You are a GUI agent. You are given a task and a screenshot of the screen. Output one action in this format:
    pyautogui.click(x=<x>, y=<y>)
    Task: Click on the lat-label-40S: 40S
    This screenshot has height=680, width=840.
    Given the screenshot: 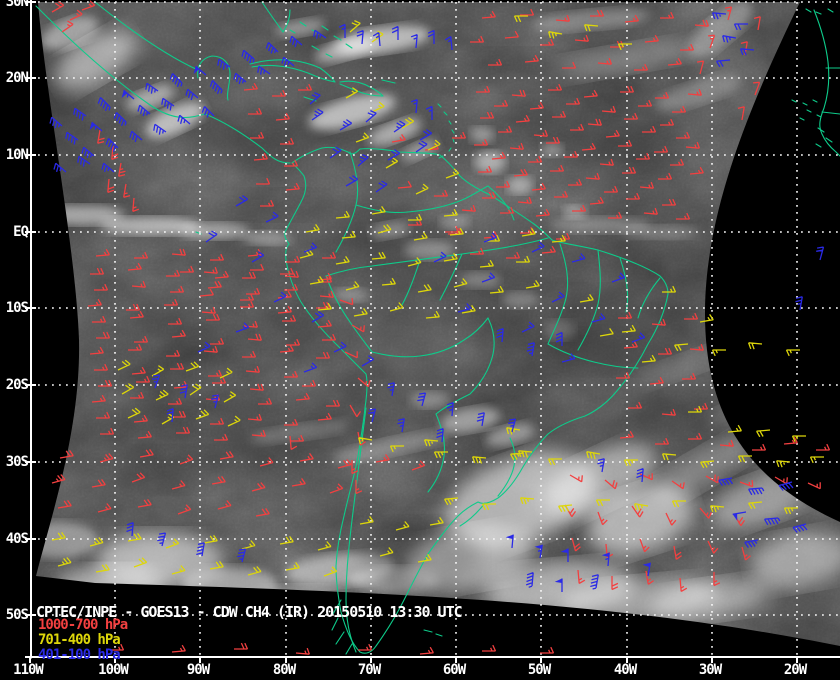 What is the action you would take?
    pyautogui.click(x=17, y=539)
    